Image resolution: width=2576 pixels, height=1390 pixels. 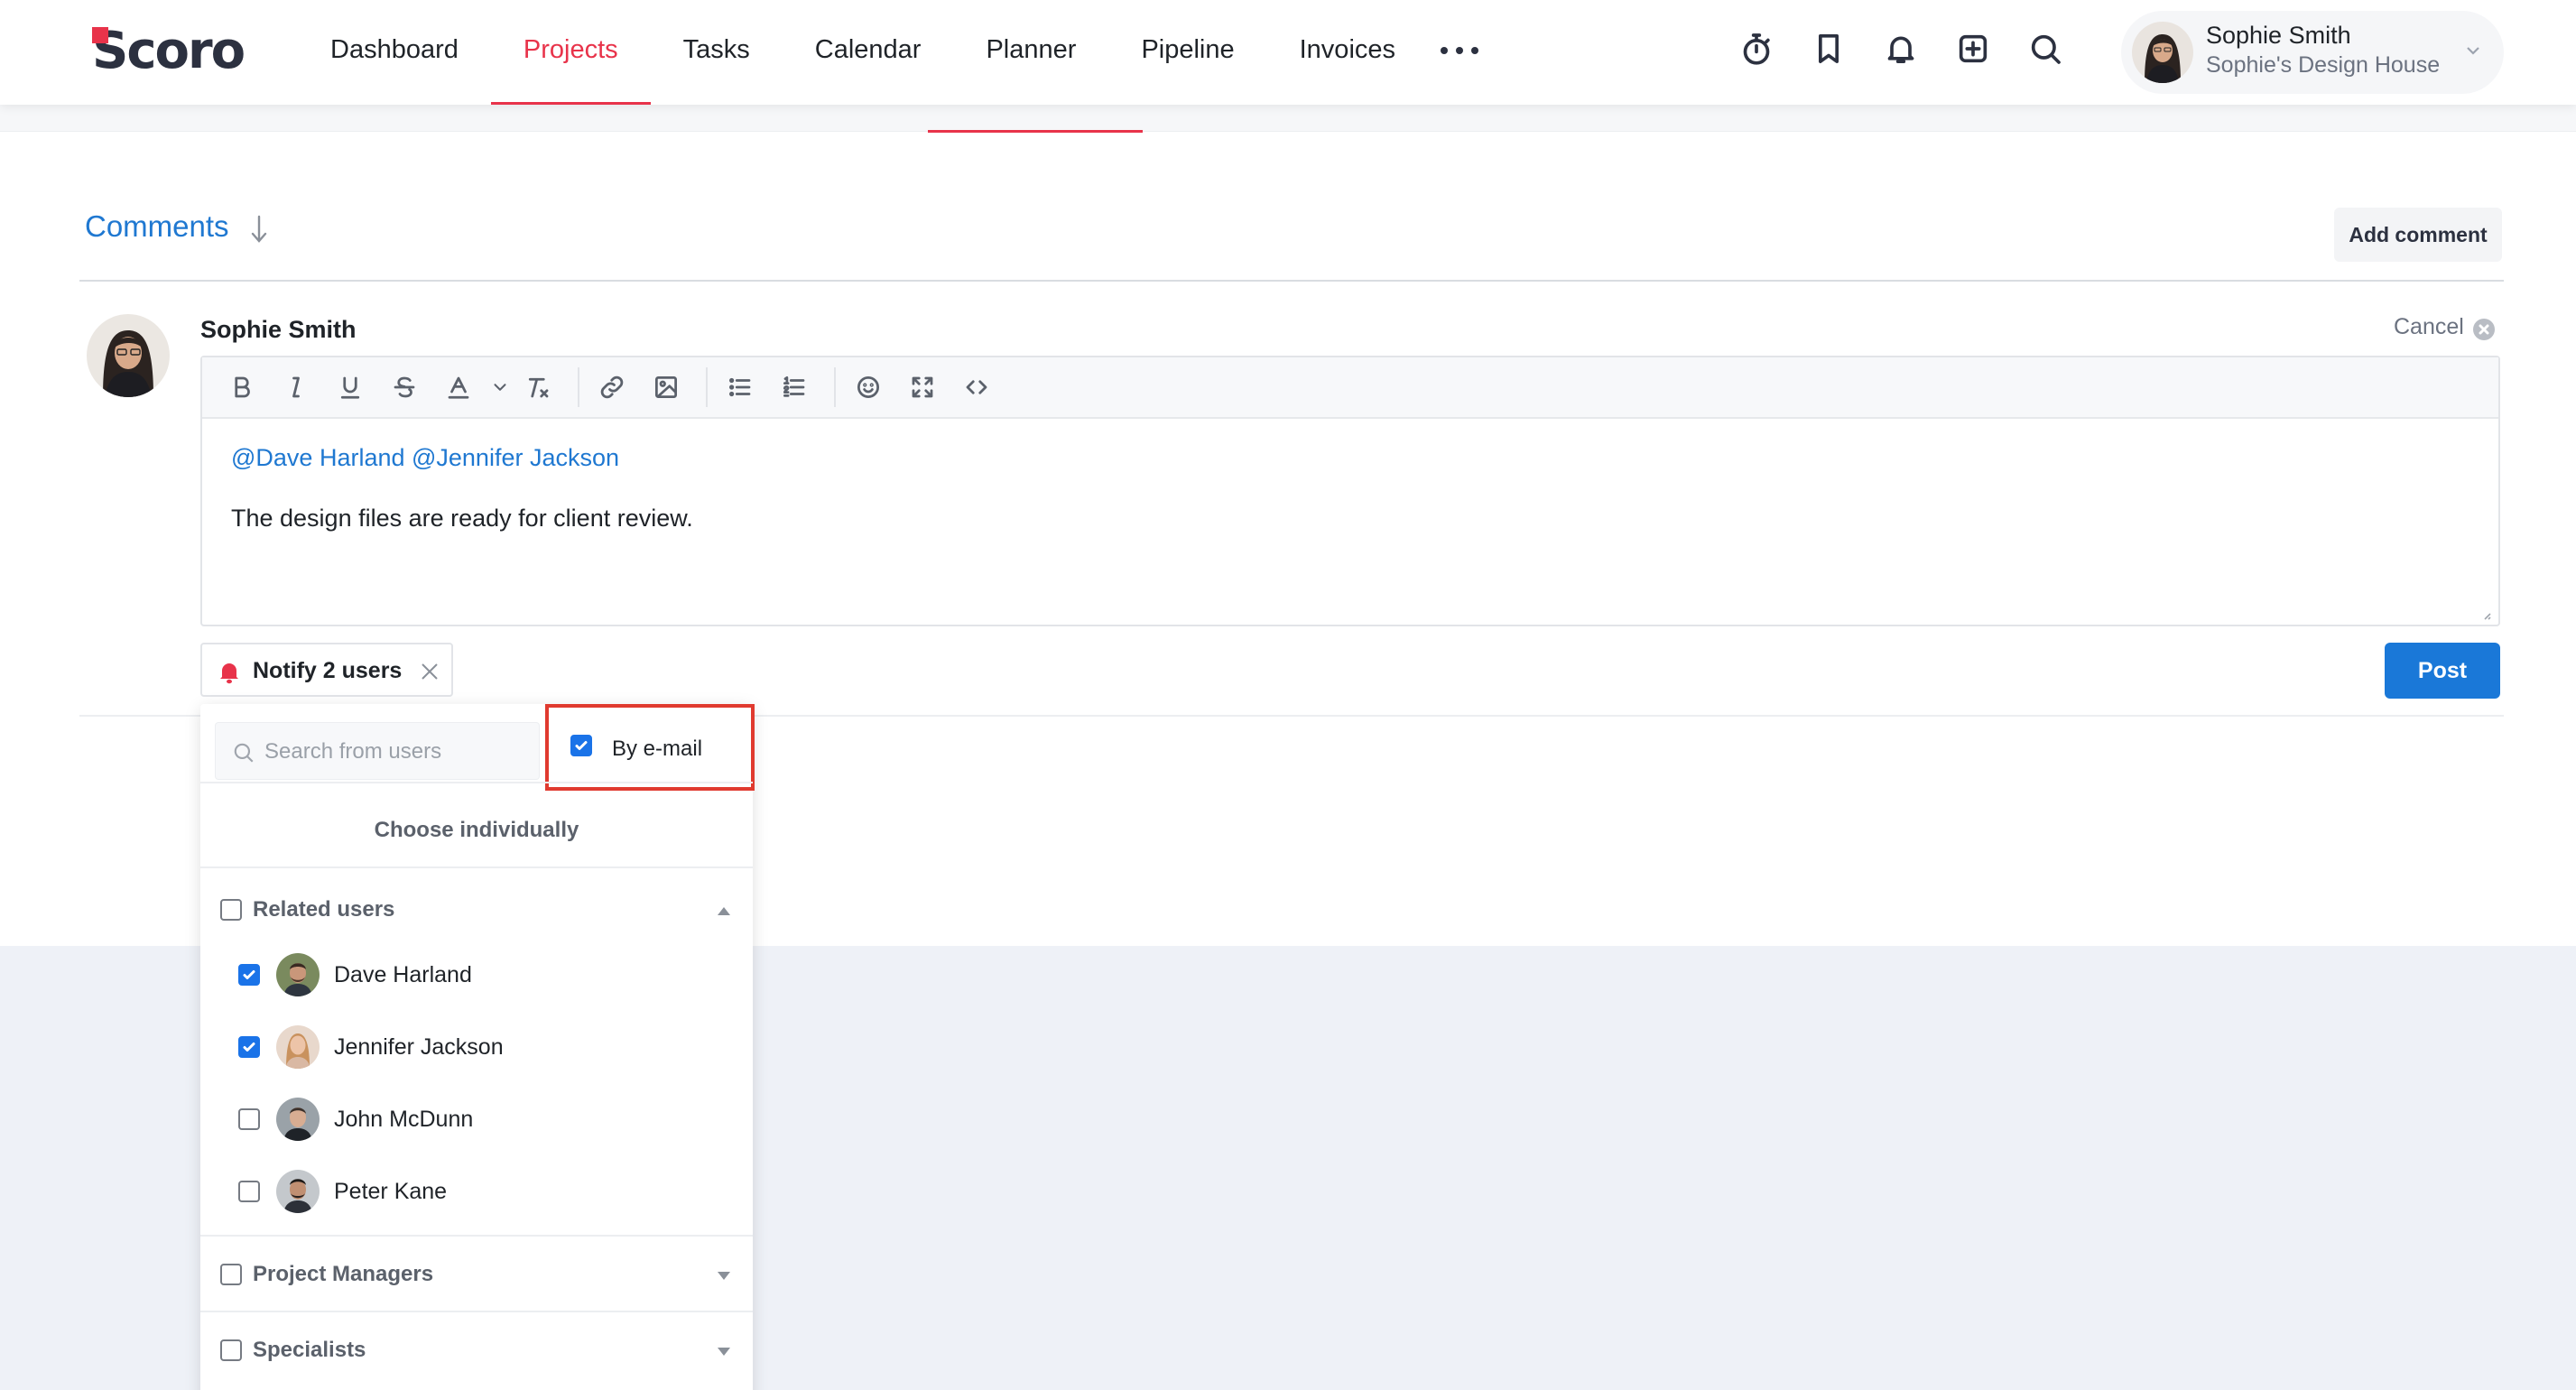 I want to click on image-icon, so click(x=666, y=388).